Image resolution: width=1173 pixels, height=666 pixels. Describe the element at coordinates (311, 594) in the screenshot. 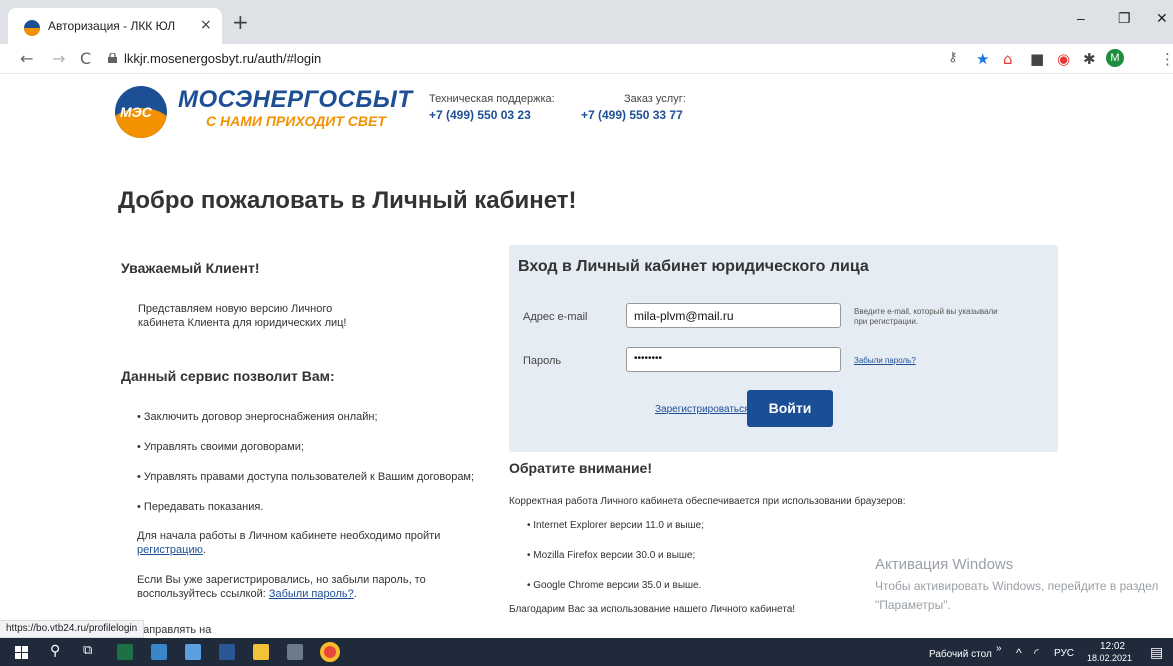

I see `forgot-password-link-left: Забыли пароль?` at that location.